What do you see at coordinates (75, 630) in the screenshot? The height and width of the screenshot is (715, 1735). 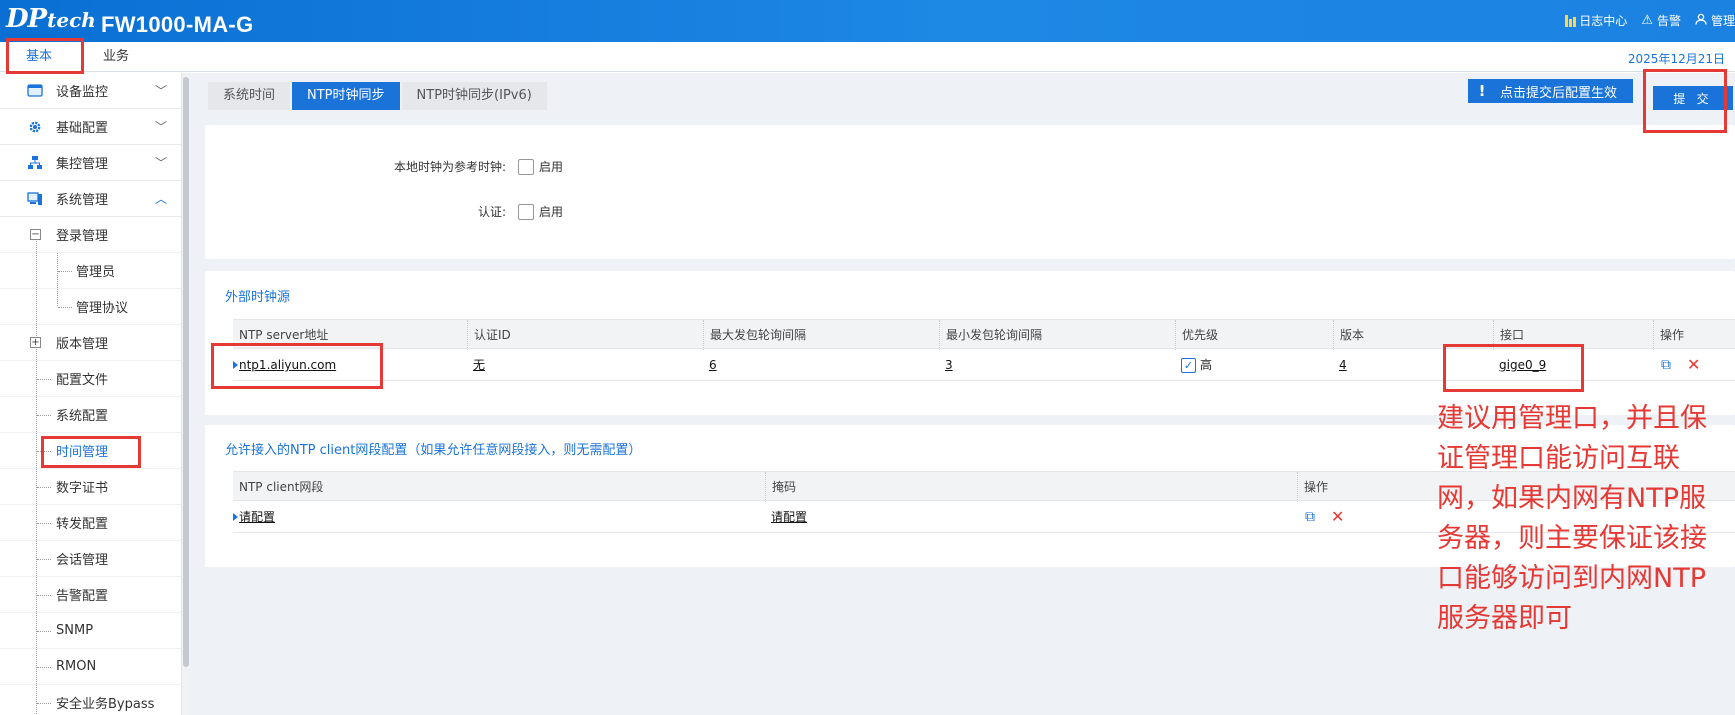 I see `sidebar-item-label: SNMP` at bounding box center [75, 630].